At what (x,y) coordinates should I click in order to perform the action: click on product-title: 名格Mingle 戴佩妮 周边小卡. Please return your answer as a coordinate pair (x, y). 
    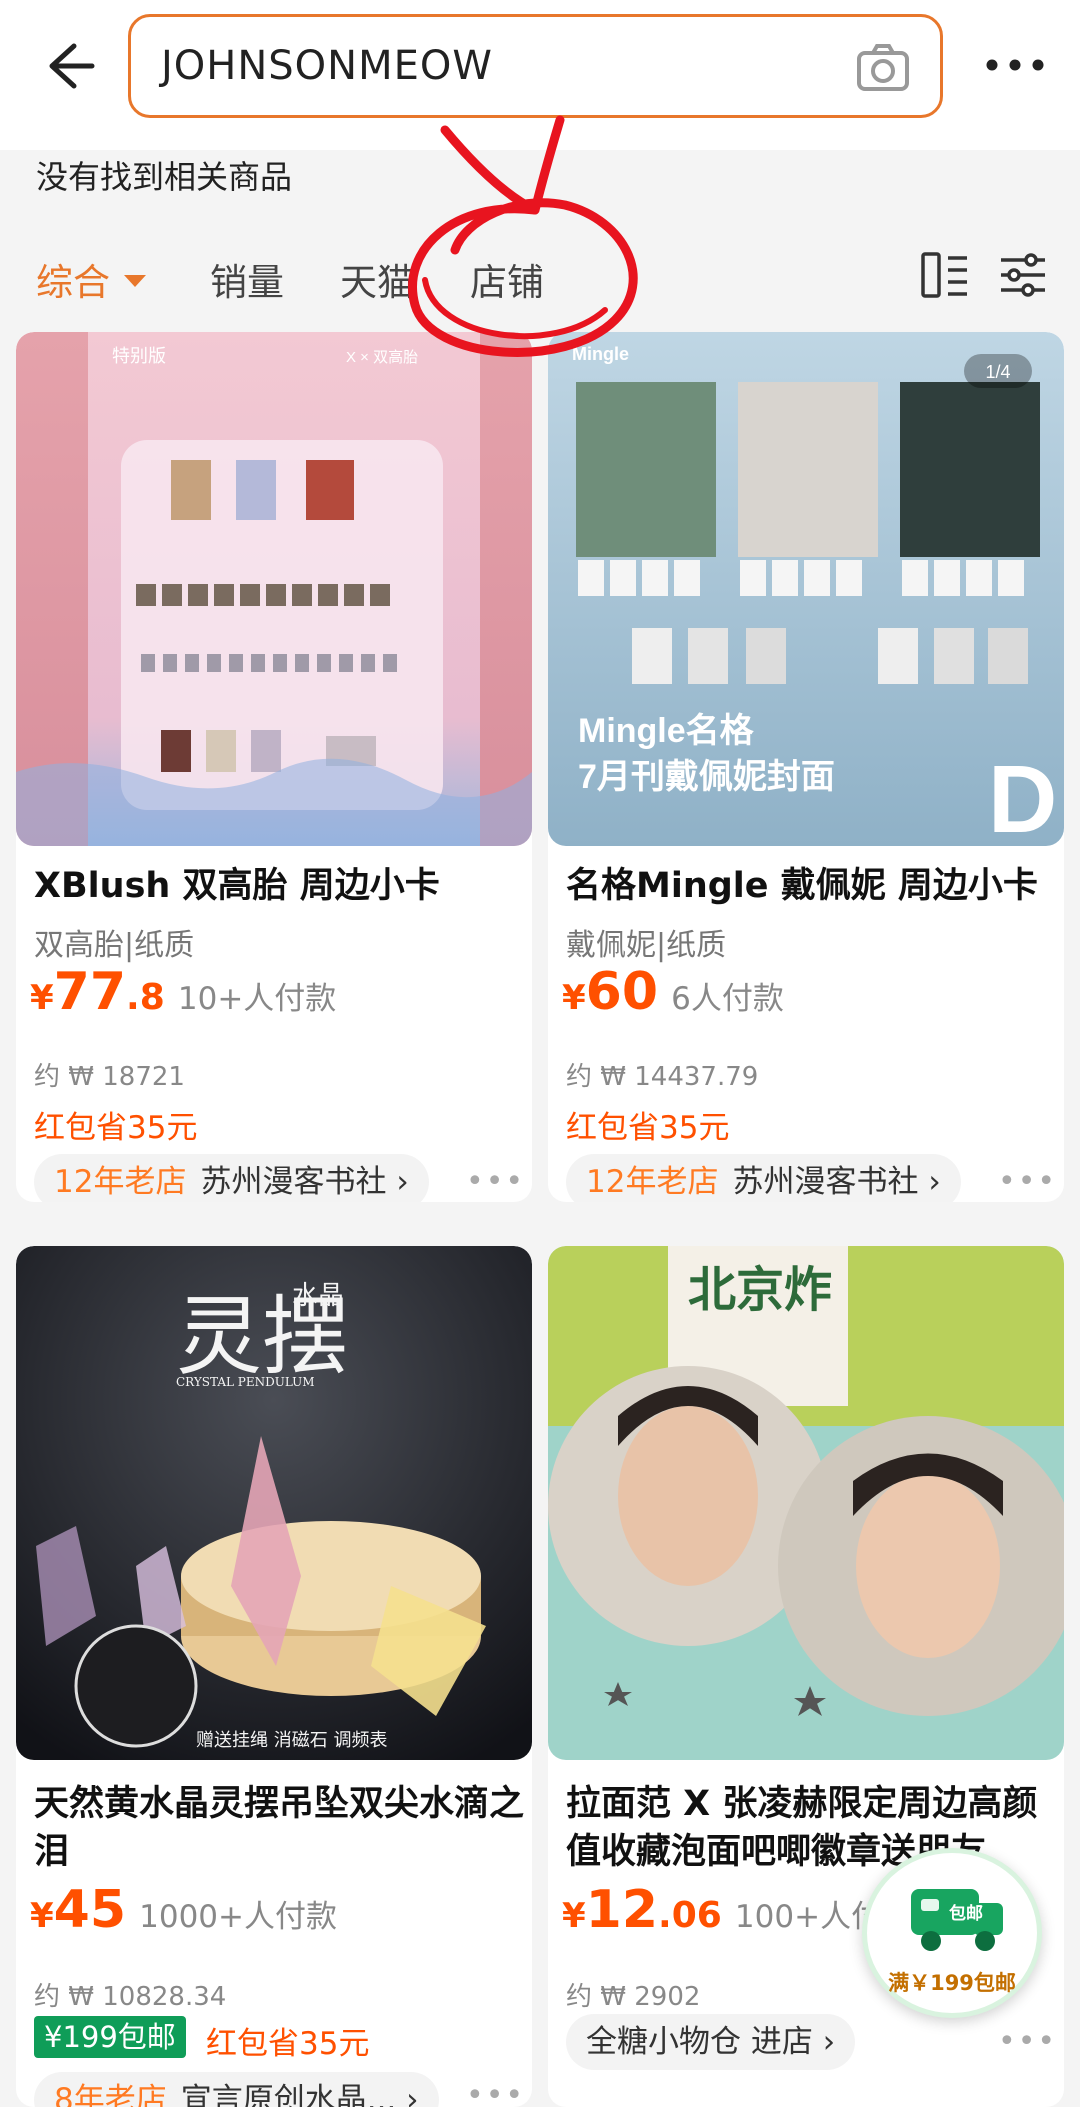
    Looking at the image, I should click on (815, 886).